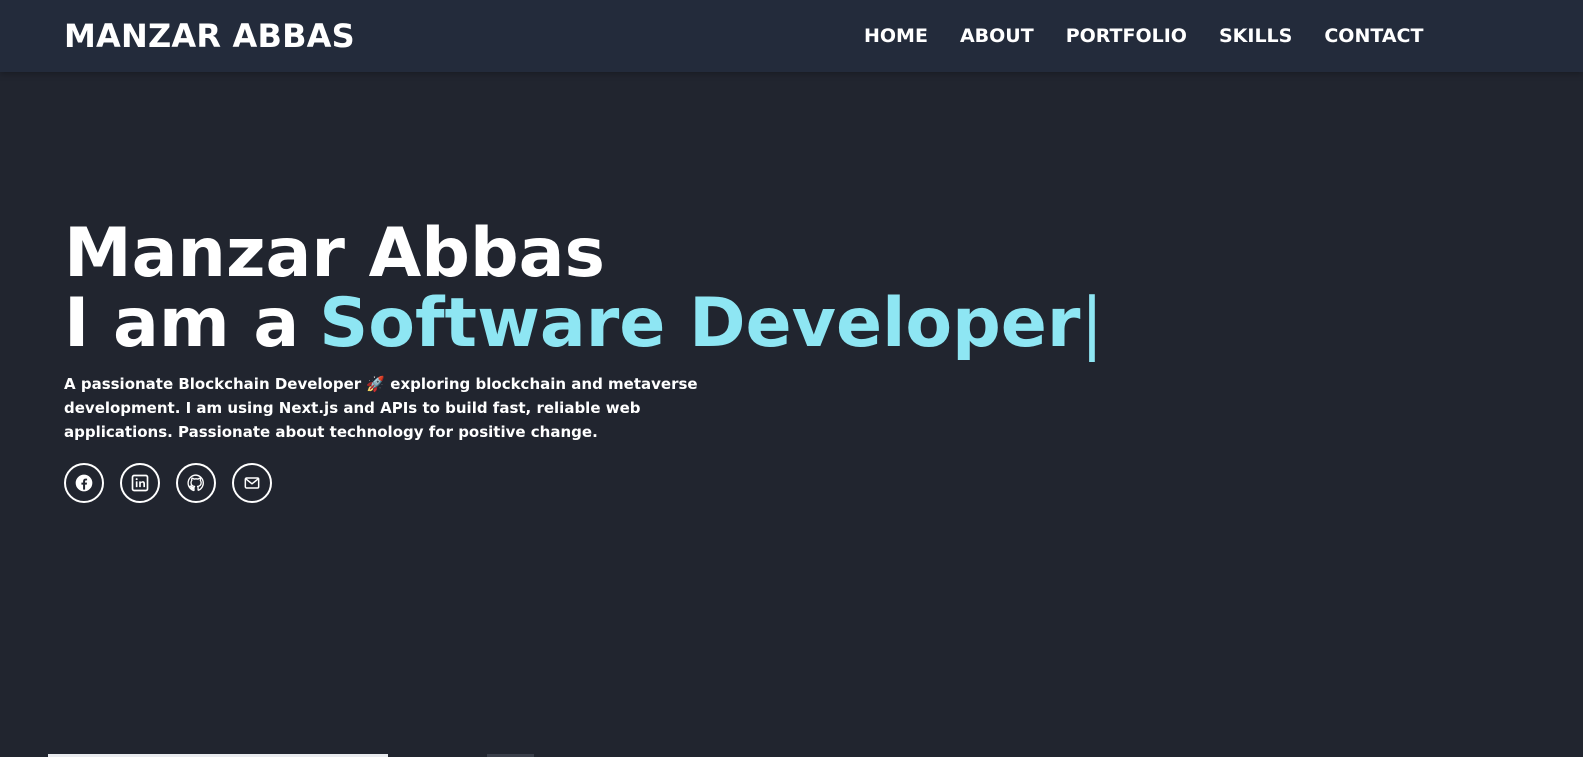 This screenshot has width=1583, height=757. Describe the element at coordinates (1126, 36) in the screenshot. I see `nav-link-portfolio: PORTFOLIO` at that location.